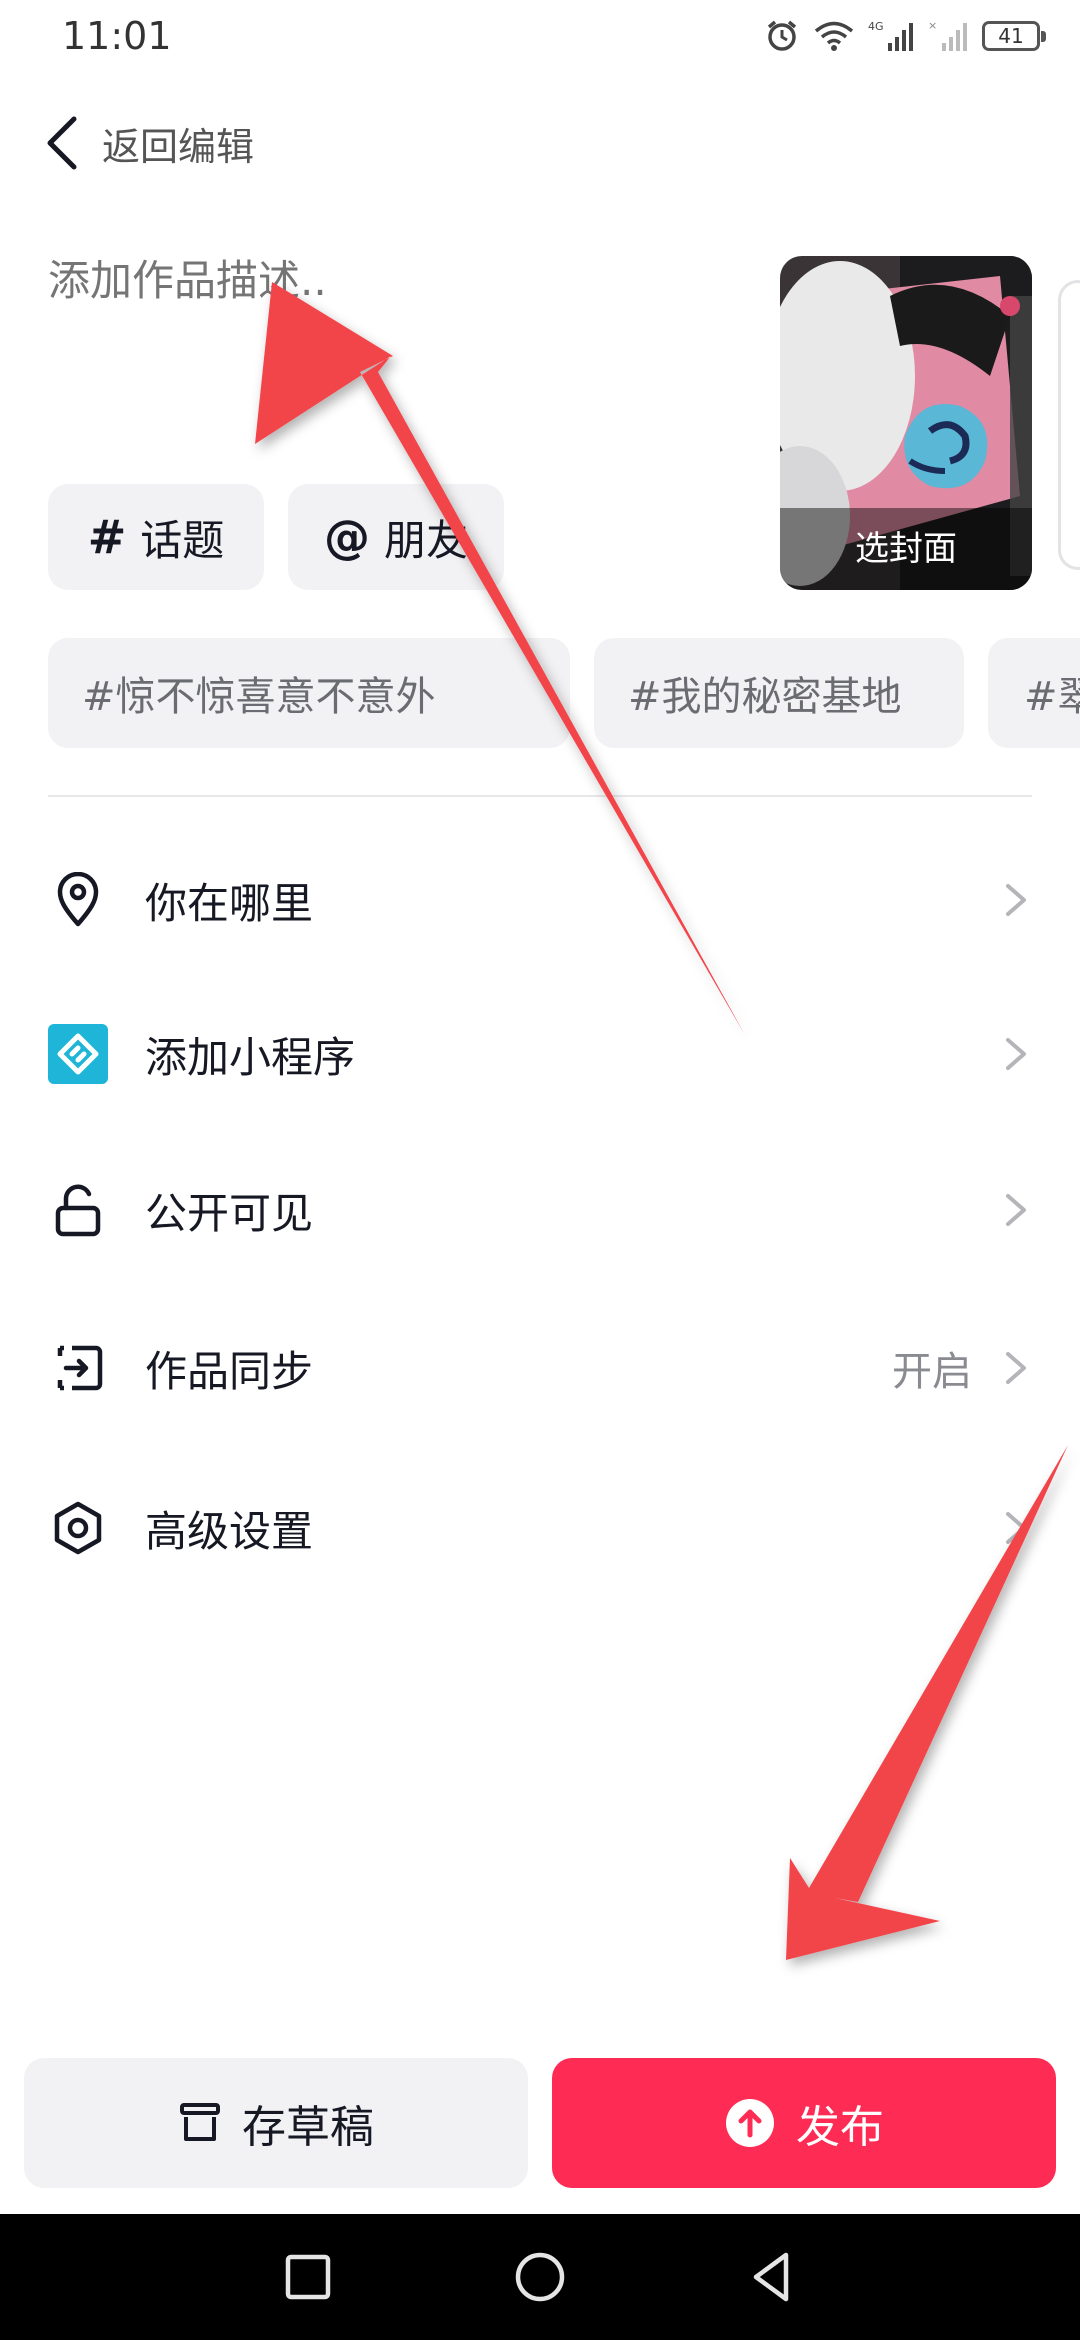 The height and width of the screenshot is (2340, 1080). What do you see at coordinates (346, 537) in the screenshot?
I see `at-icon: @` at bounding box center [346, 537].